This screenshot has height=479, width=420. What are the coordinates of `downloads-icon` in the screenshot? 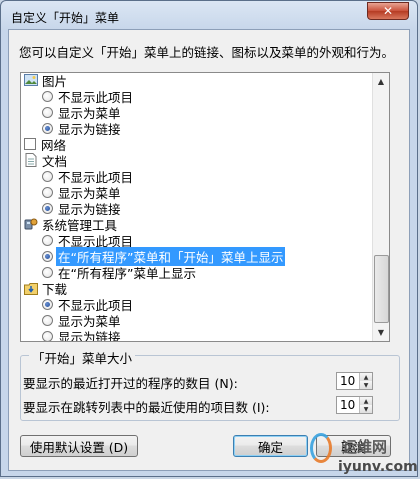 It's located at (31, 288).